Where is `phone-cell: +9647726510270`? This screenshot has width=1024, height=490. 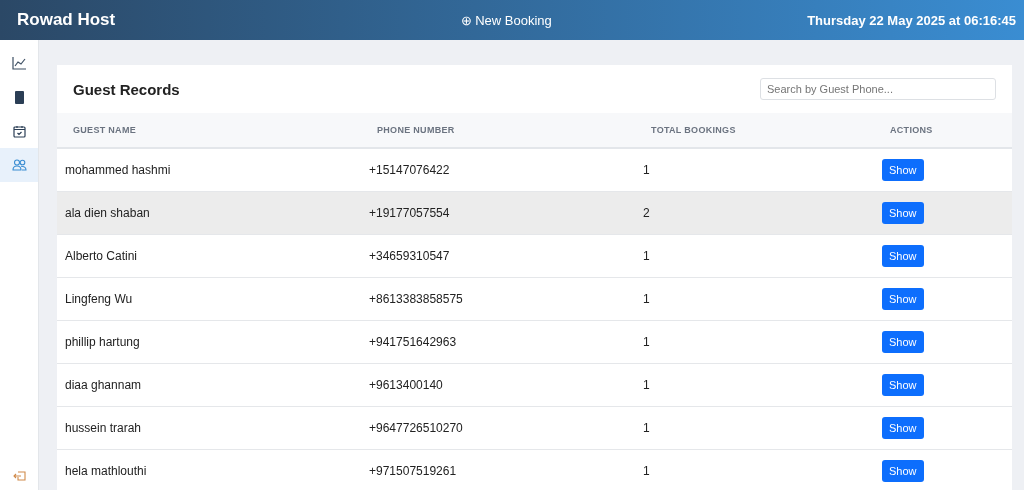 phone-cell: +9647726510270 is located at coordinates (498, 428).